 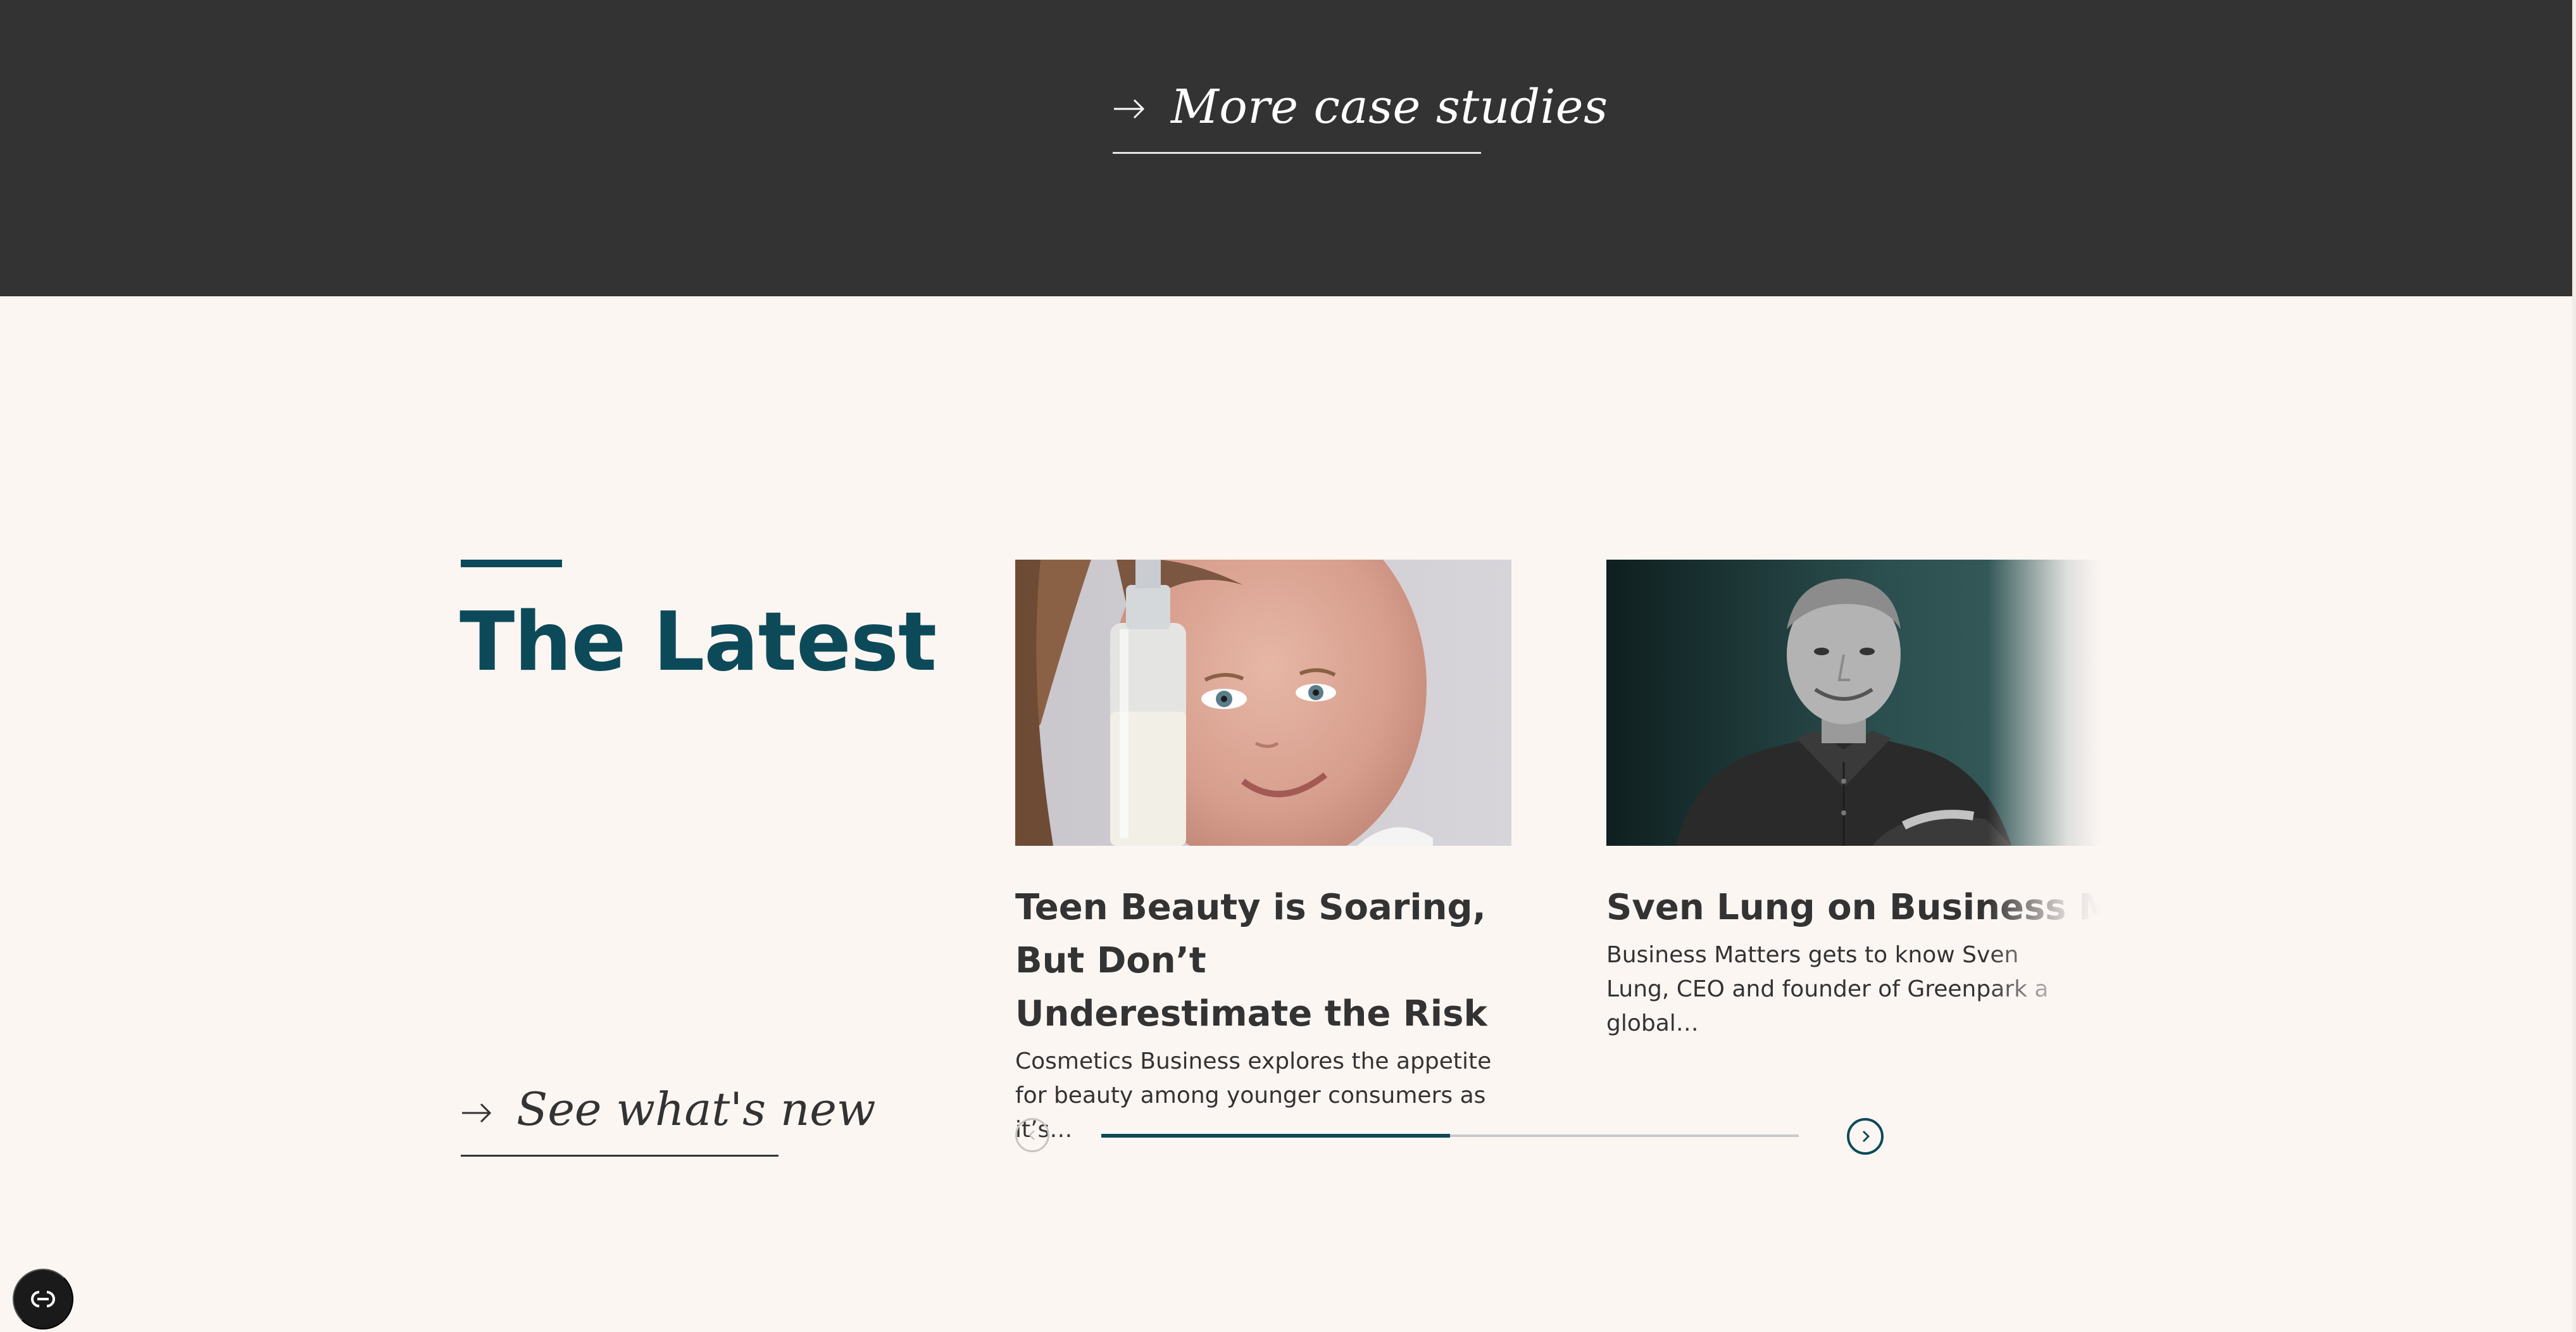 I want to click on teen-beauty-photo, so click(x=1263, y=703).